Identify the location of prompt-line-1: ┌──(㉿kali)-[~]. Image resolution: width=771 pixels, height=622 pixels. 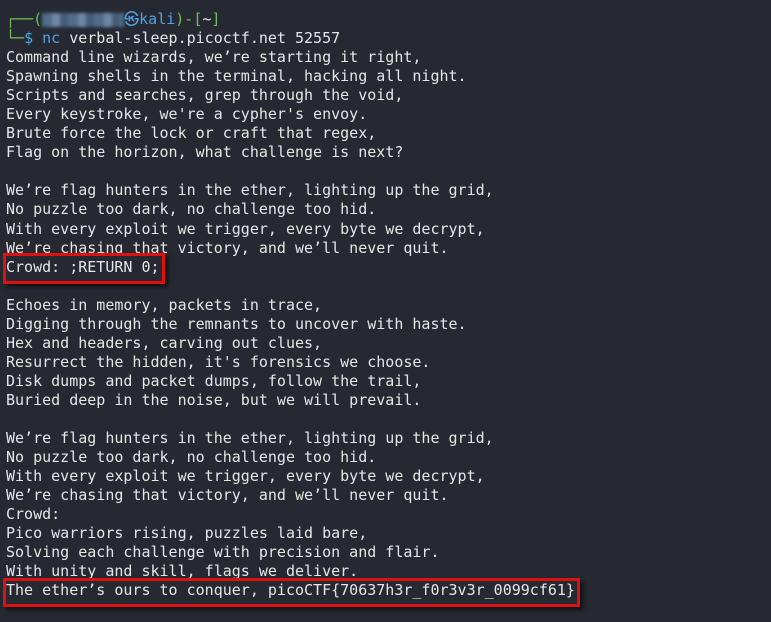
(290, 19).